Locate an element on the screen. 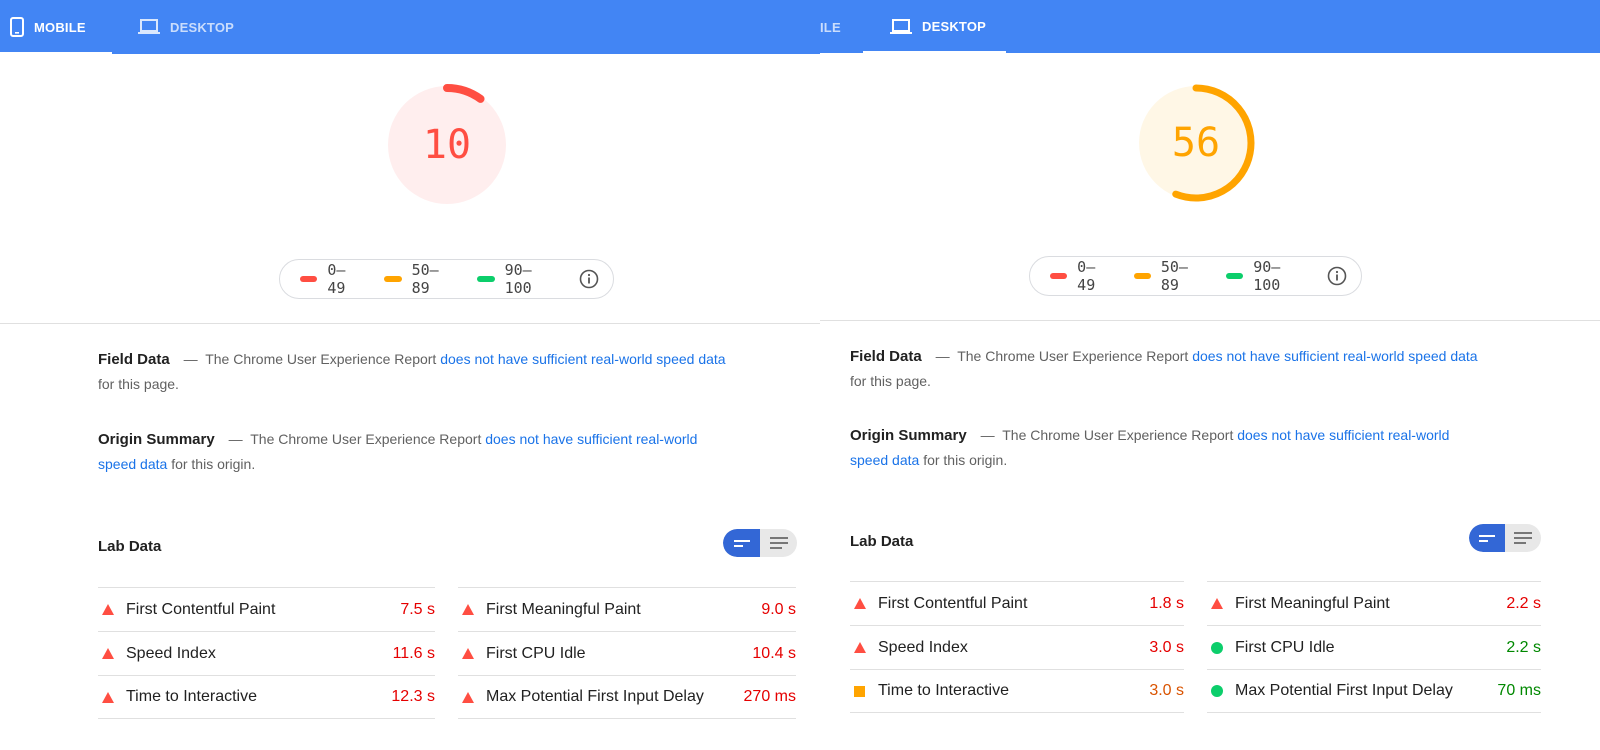 This screenshot has width=1600, height=750. tab-mobile-label: MOBILE is located at coordinates (60, 27).